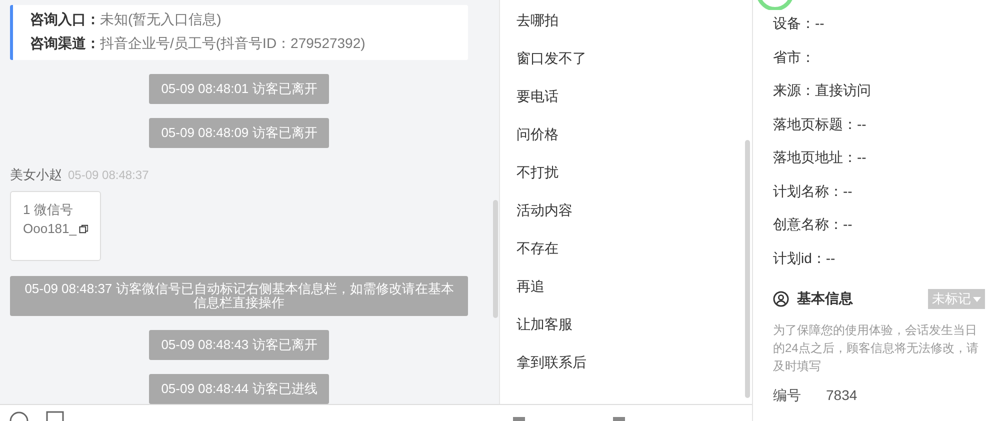 The image size is (993, 421). I want to click on message-text: Ooo181_, so click(49, 228).